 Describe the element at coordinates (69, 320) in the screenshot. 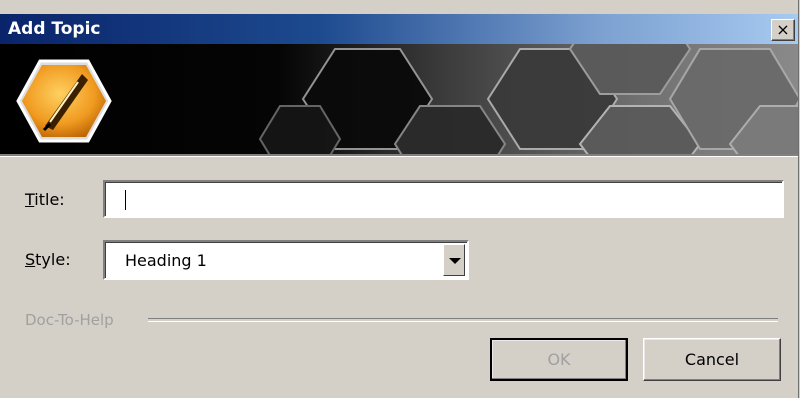

I see `doc-to-help-group-label: Doc-To-Help` at that location.